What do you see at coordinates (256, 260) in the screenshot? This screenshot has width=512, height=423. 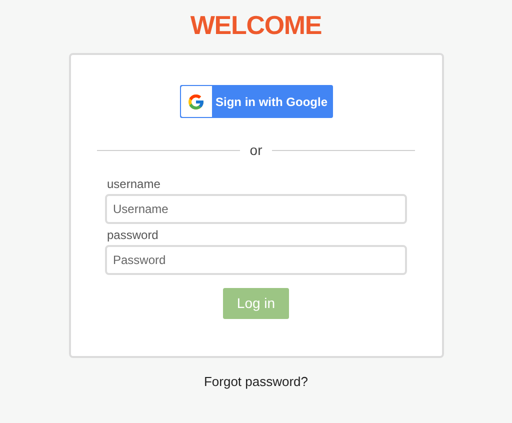 I see `input-field: Password` at bounding box center [256, 260].